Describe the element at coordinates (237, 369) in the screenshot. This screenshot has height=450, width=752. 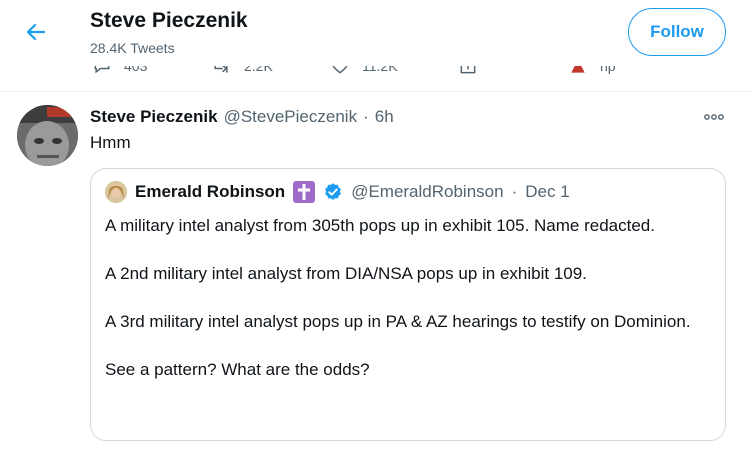
I see `quoted-paragraph: See a pattern? What are the odds?` at that location.